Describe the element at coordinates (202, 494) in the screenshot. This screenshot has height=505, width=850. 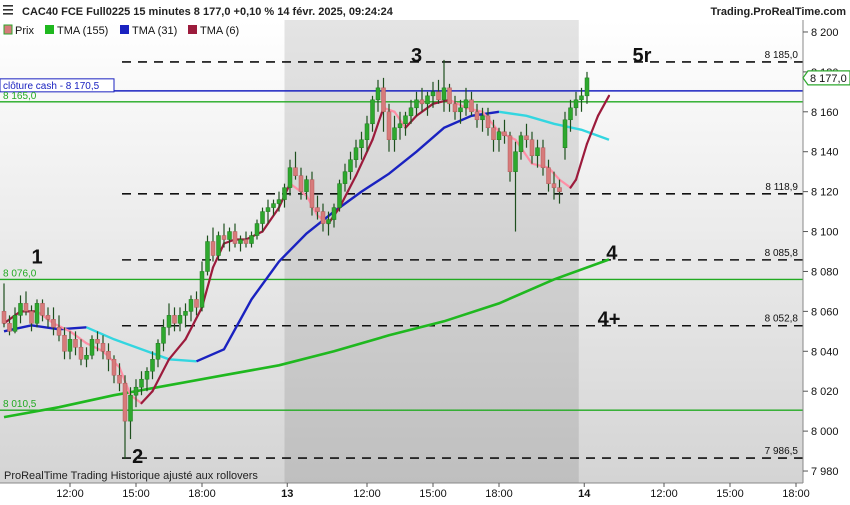
I see `x-tick-label: 18:00` at that location.